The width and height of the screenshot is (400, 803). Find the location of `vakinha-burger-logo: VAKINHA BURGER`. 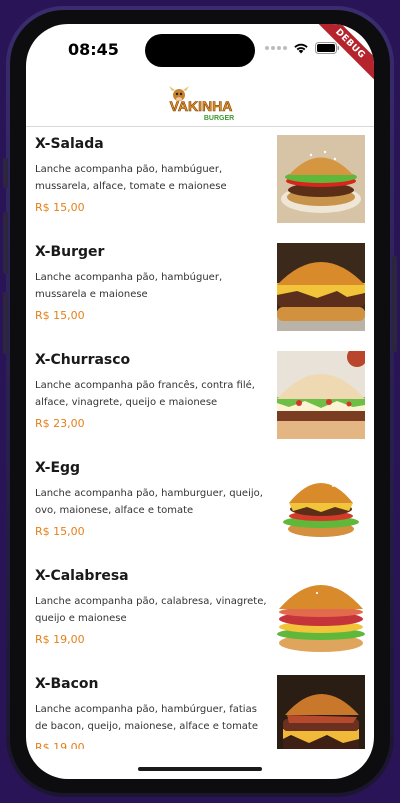

vakinha-burger-logo: VAKINHA BURGER is located at coordinates (201, 104).